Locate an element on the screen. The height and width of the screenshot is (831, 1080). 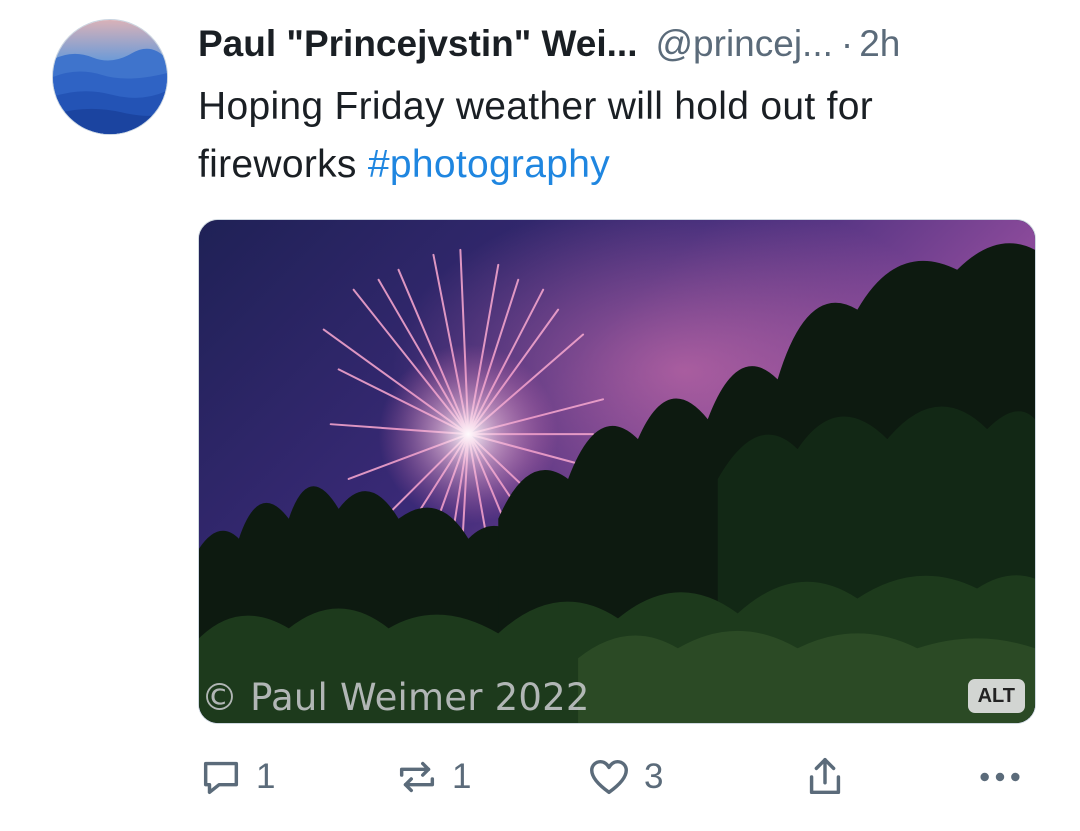
share-button is located at coordinates (825, 777).